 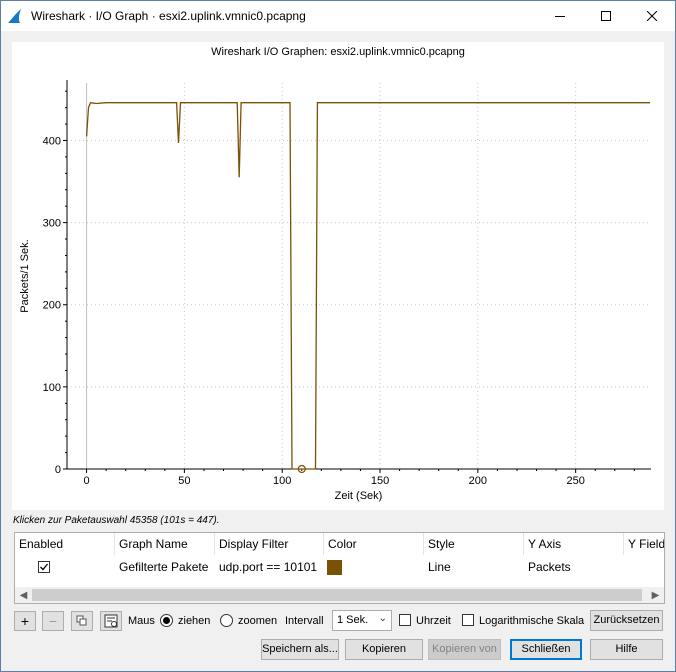 What do you see at coordinates (405, 620) in the screenshot?
I see `time-of-day-checkbox` at bounding box center [405, 620].